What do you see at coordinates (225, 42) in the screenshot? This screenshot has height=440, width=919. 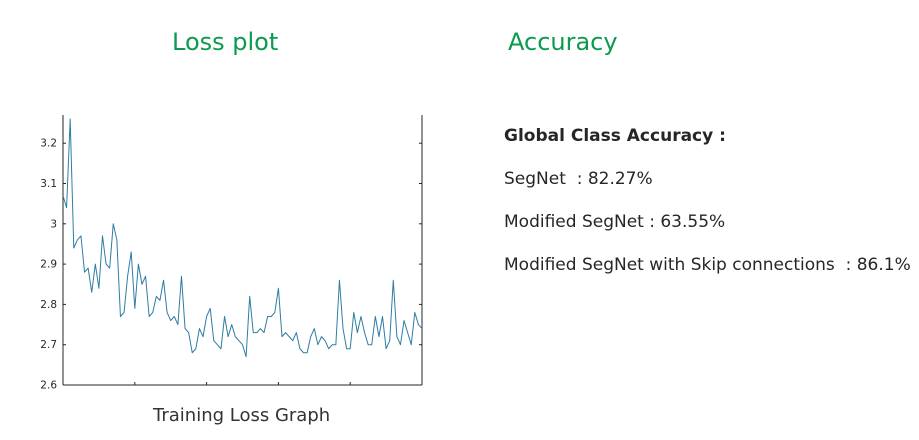 I see `loss-plot-heading: Loss plot` at bounding box center [225, 42].